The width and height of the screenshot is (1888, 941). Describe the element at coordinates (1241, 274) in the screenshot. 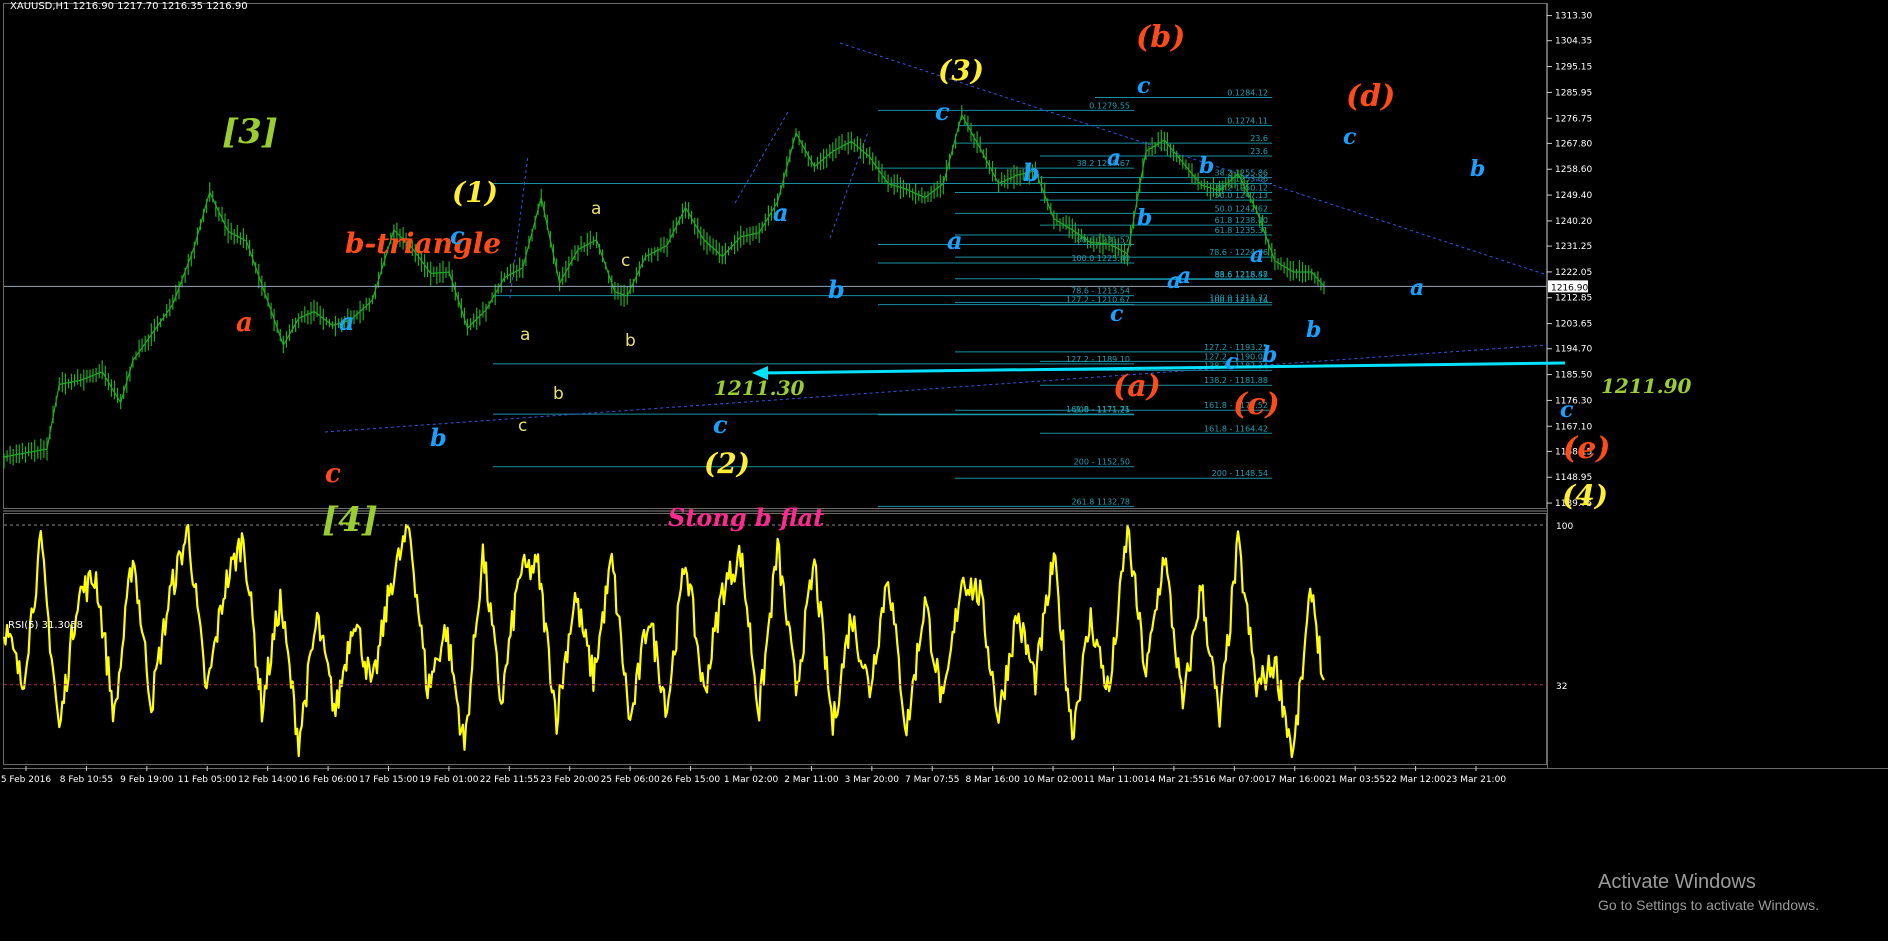

I see `fib-level-label: 88.6 1218.57` at that location.